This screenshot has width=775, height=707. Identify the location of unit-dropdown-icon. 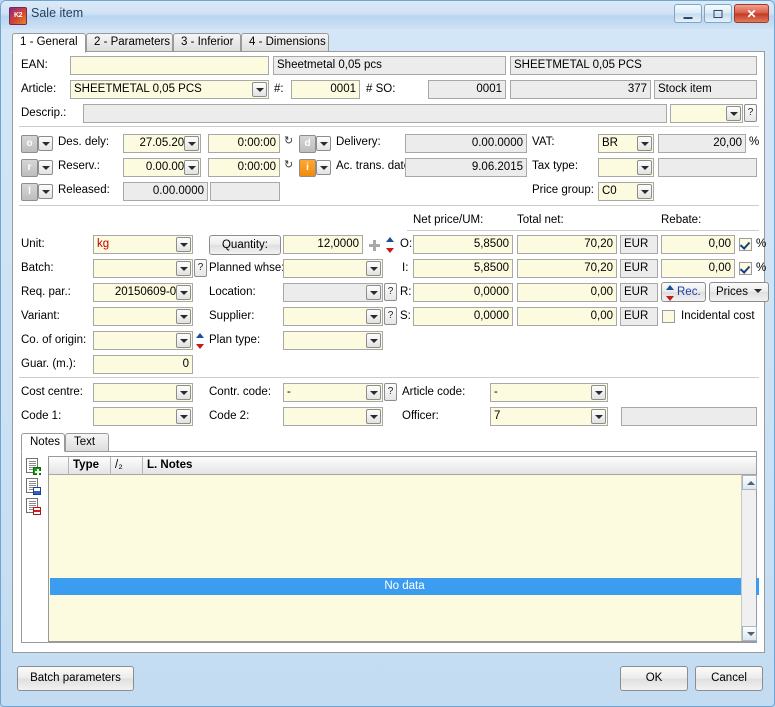
(183, 244).